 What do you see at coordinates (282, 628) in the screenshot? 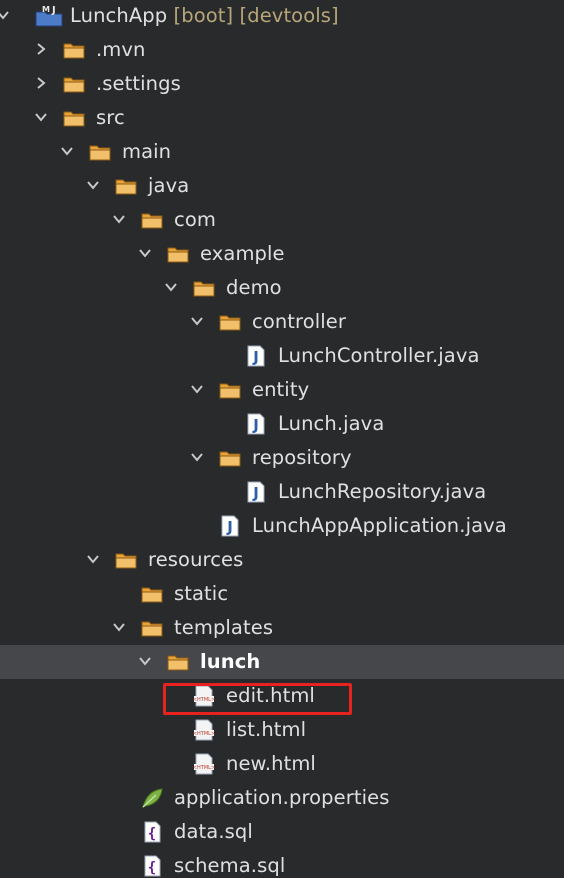
I see `tree-row-folder-templates: templates` at bounding box center [282, 628].